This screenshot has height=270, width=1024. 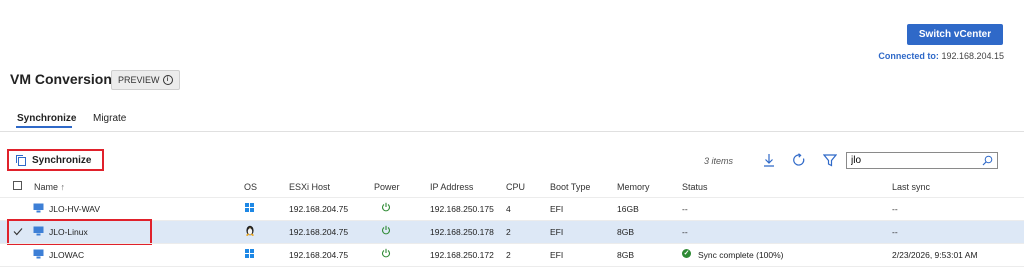 What do you see at coordinates (972, 56) in the screenshot?
I see `connected-value: 192.168.204.15` at bounding box center [972, 56].